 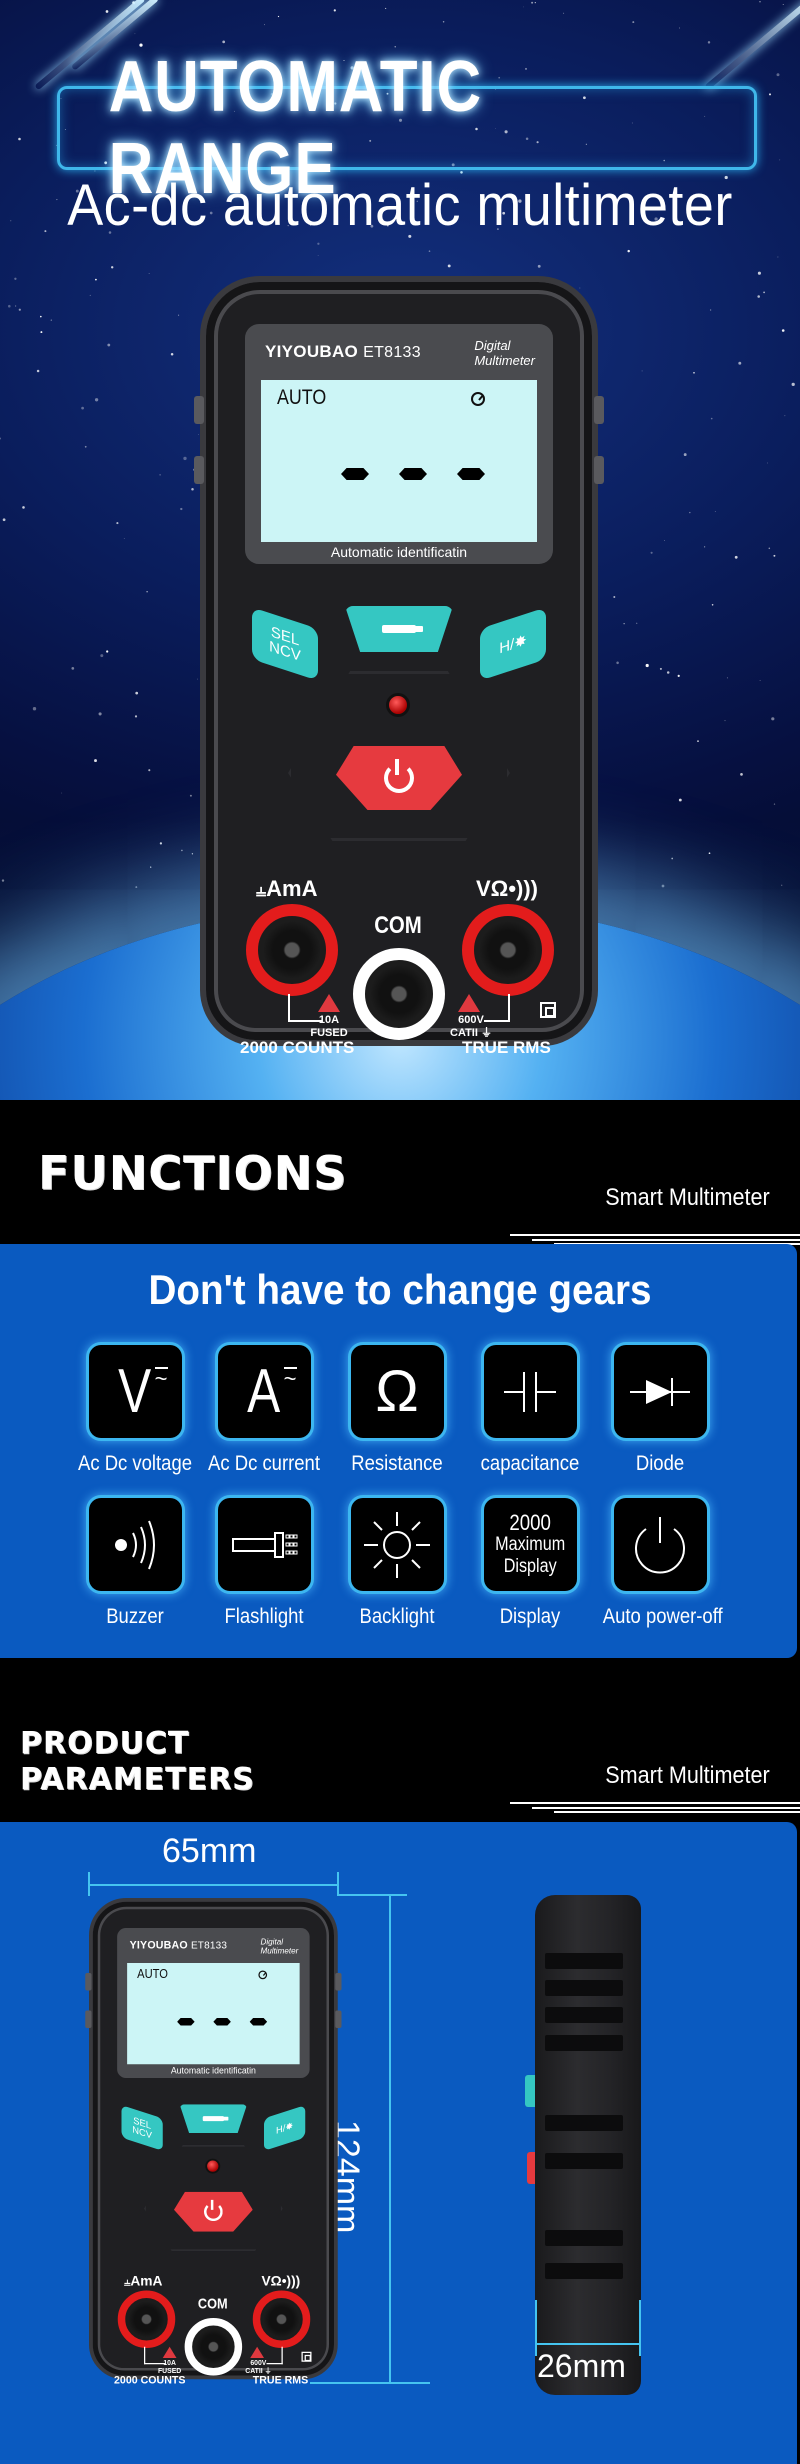 I want to click on section-subtitle: Smart Multimeter, so click(x=687, y=1775).